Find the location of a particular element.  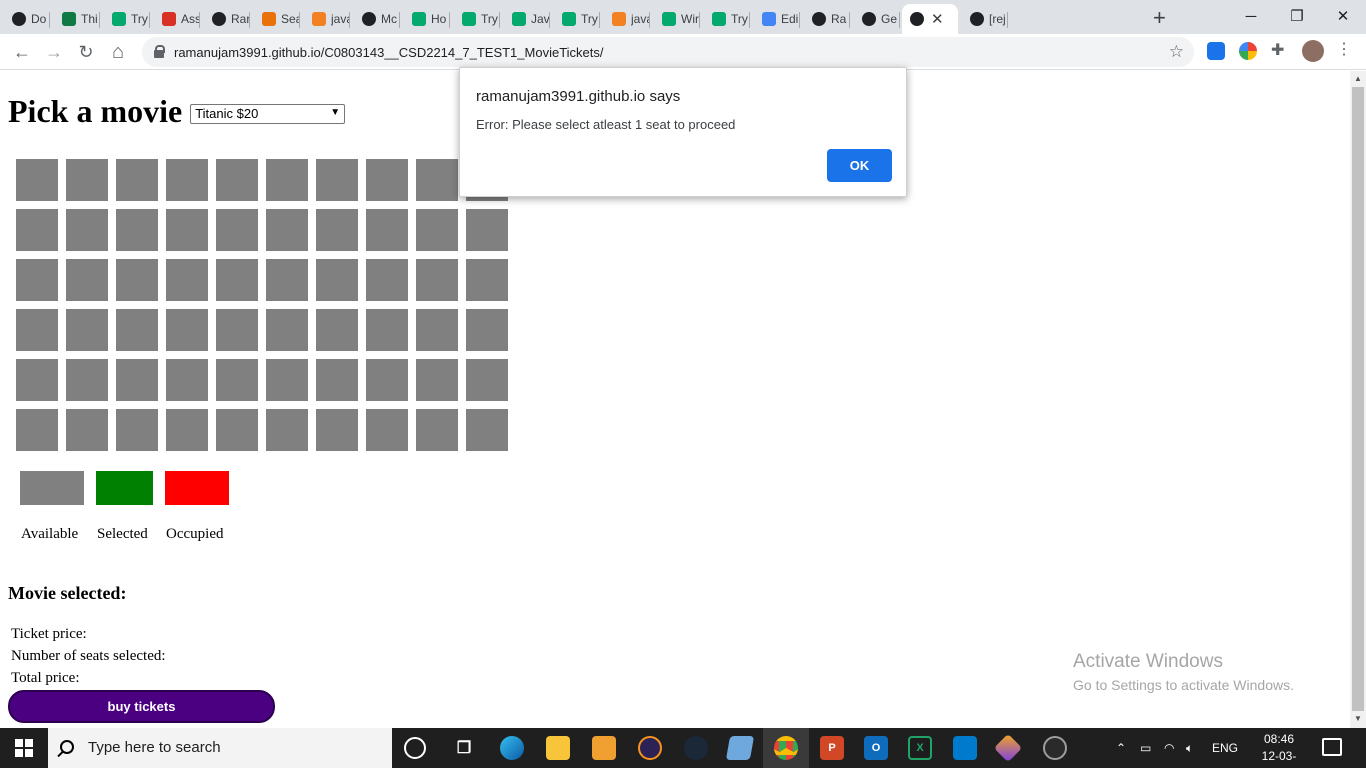

profile-avatar is located at coordinates (1313, 51).